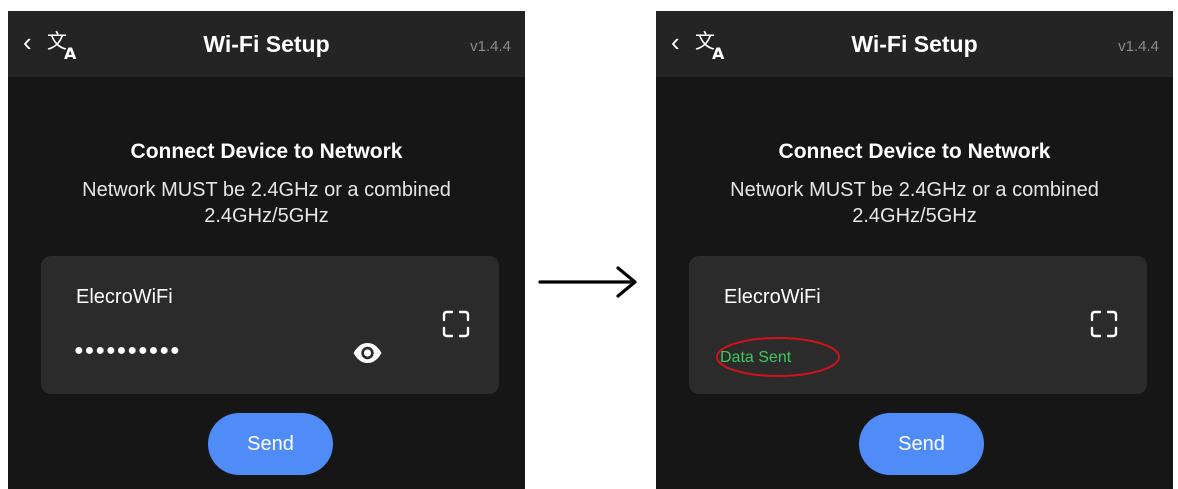 The image size is (1178, 489). What do you see at coordinates (127, 351) in the screenshot?
I see `password-field: ●●●●●●●●●●` at bounding box center [127, 351].